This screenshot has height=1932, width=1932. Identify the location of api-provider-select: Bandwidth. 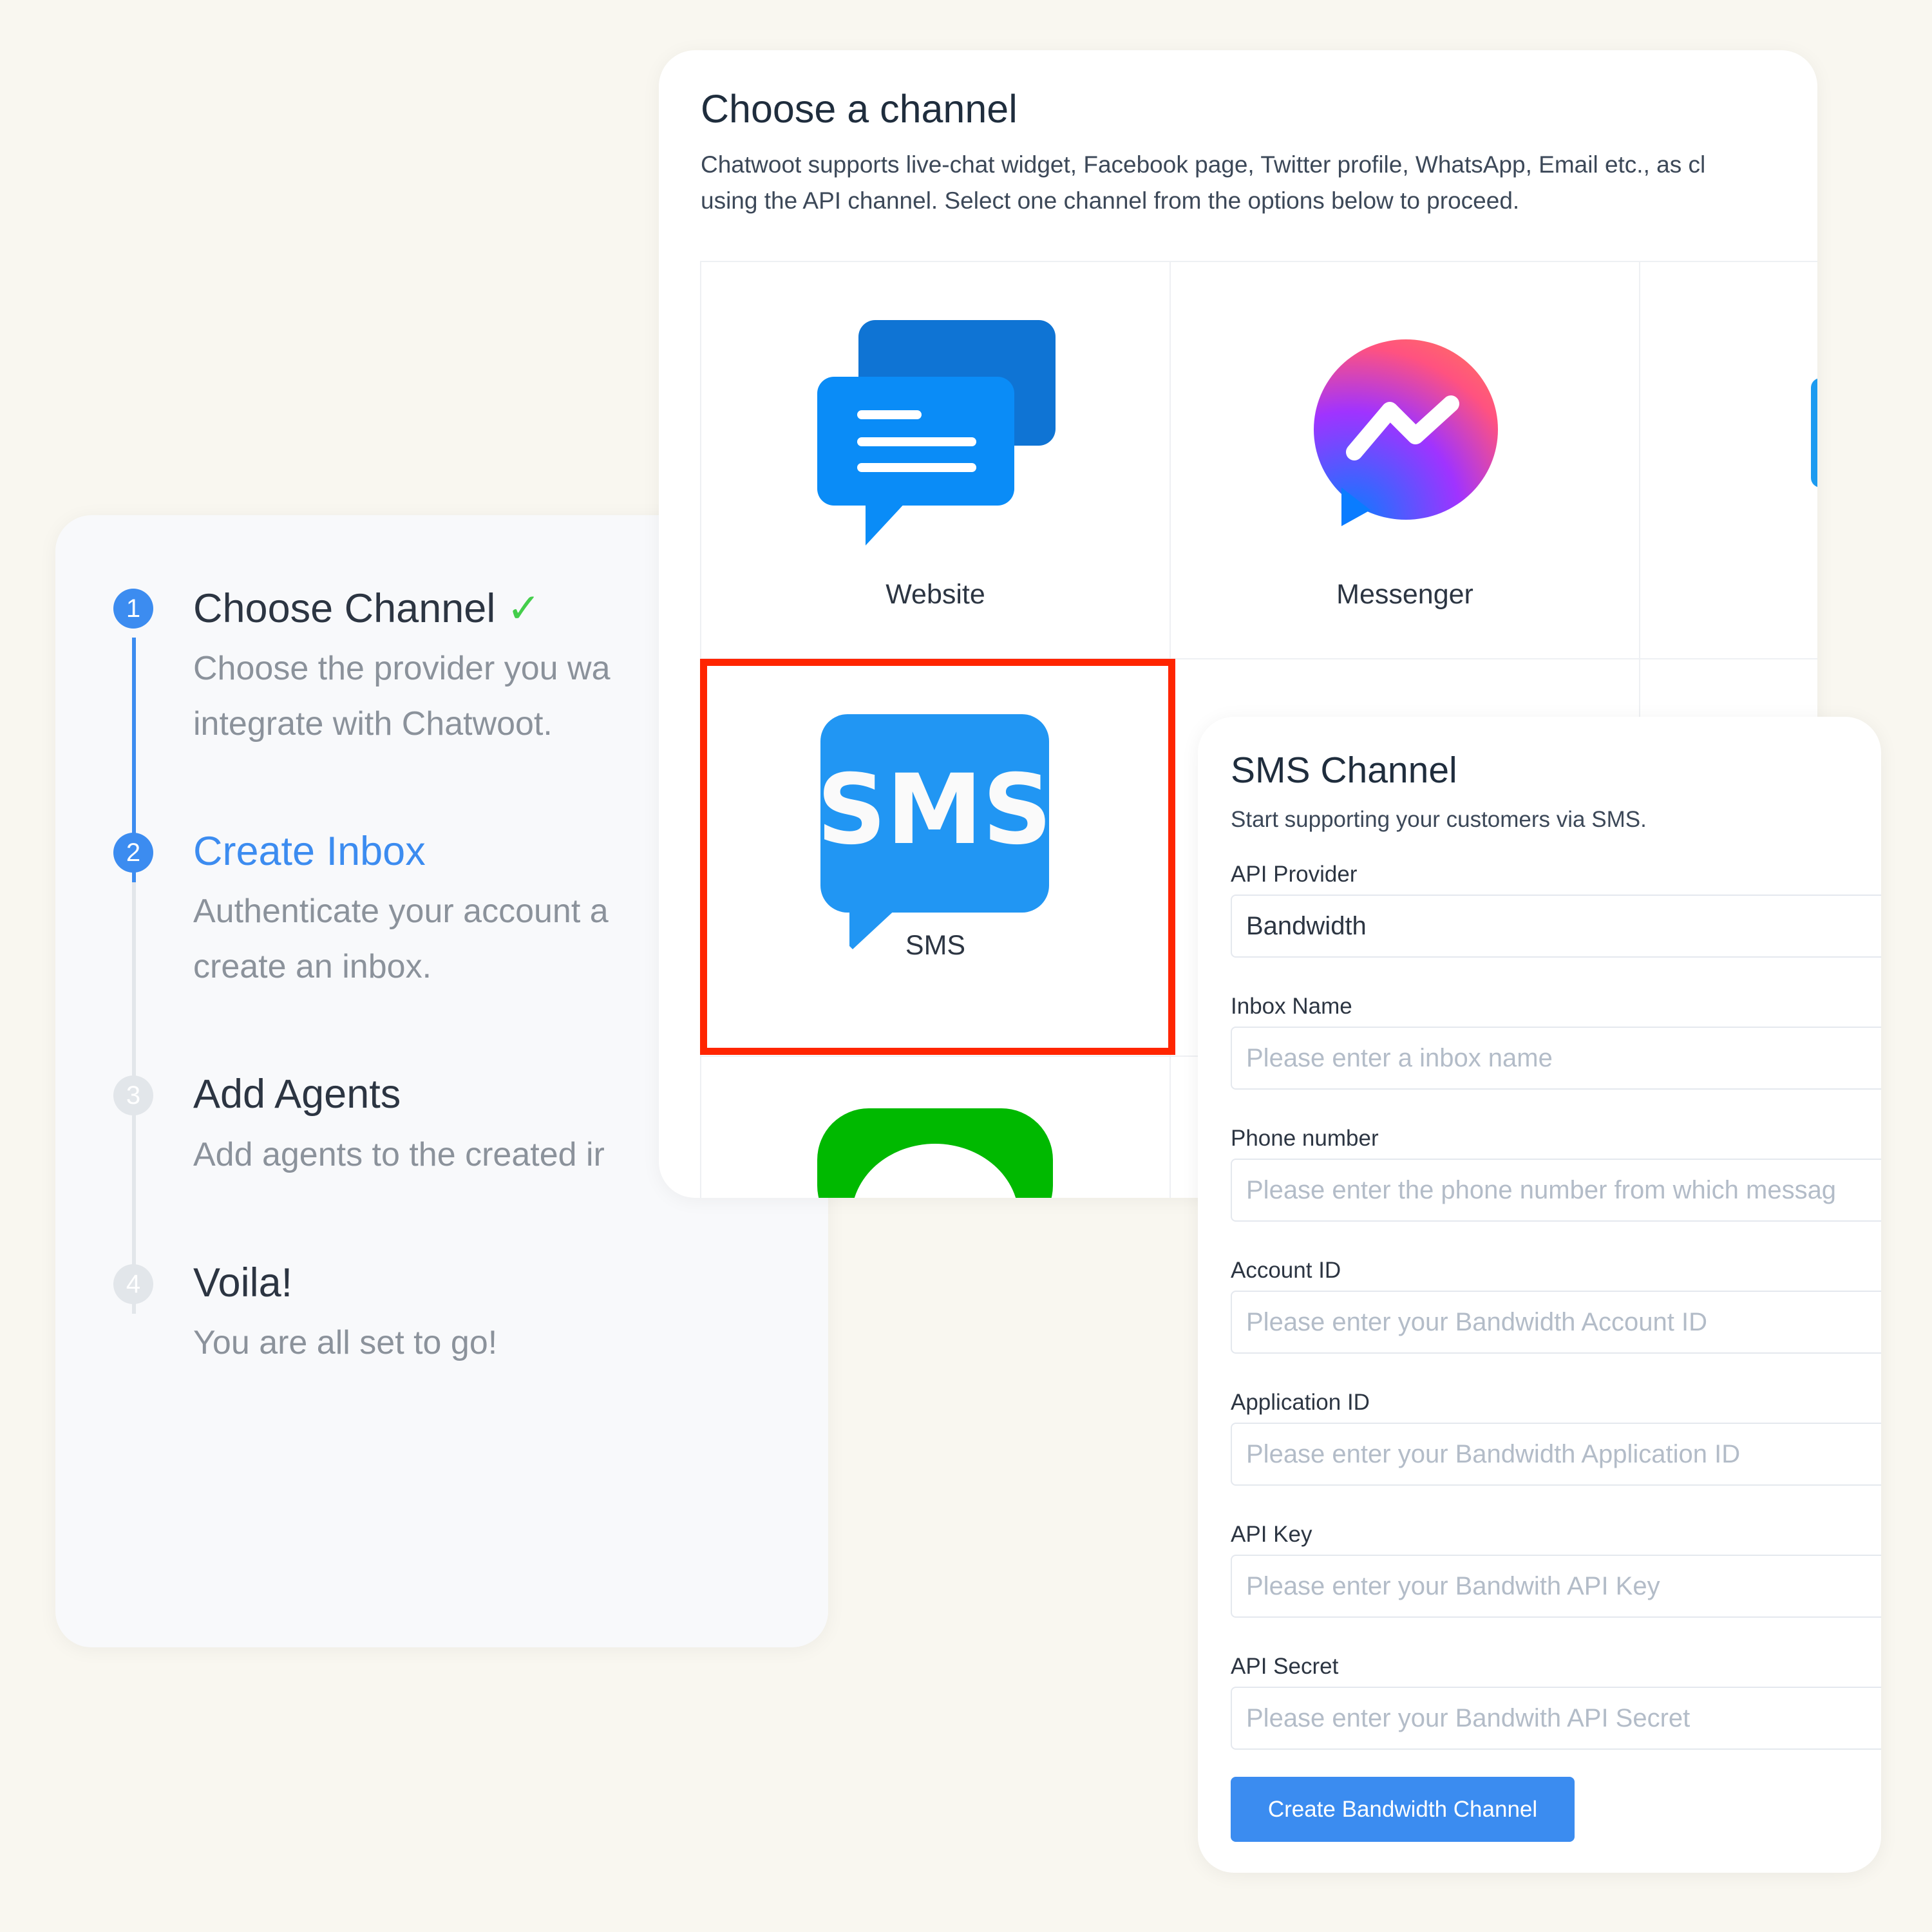
(1556, 926).